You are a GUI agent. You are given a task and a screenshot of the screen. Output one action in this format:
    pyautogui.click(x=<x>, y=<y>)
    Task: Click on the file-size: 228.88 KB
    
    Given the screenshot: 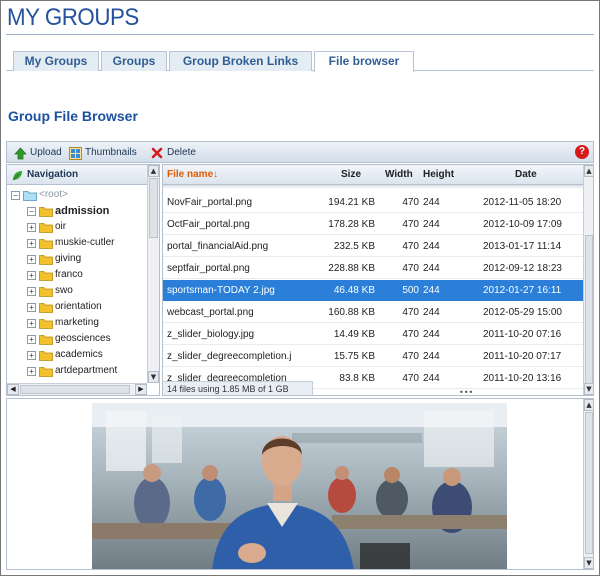 What is the action you would take?
    pyautogui.click(x=351, y=268)
    